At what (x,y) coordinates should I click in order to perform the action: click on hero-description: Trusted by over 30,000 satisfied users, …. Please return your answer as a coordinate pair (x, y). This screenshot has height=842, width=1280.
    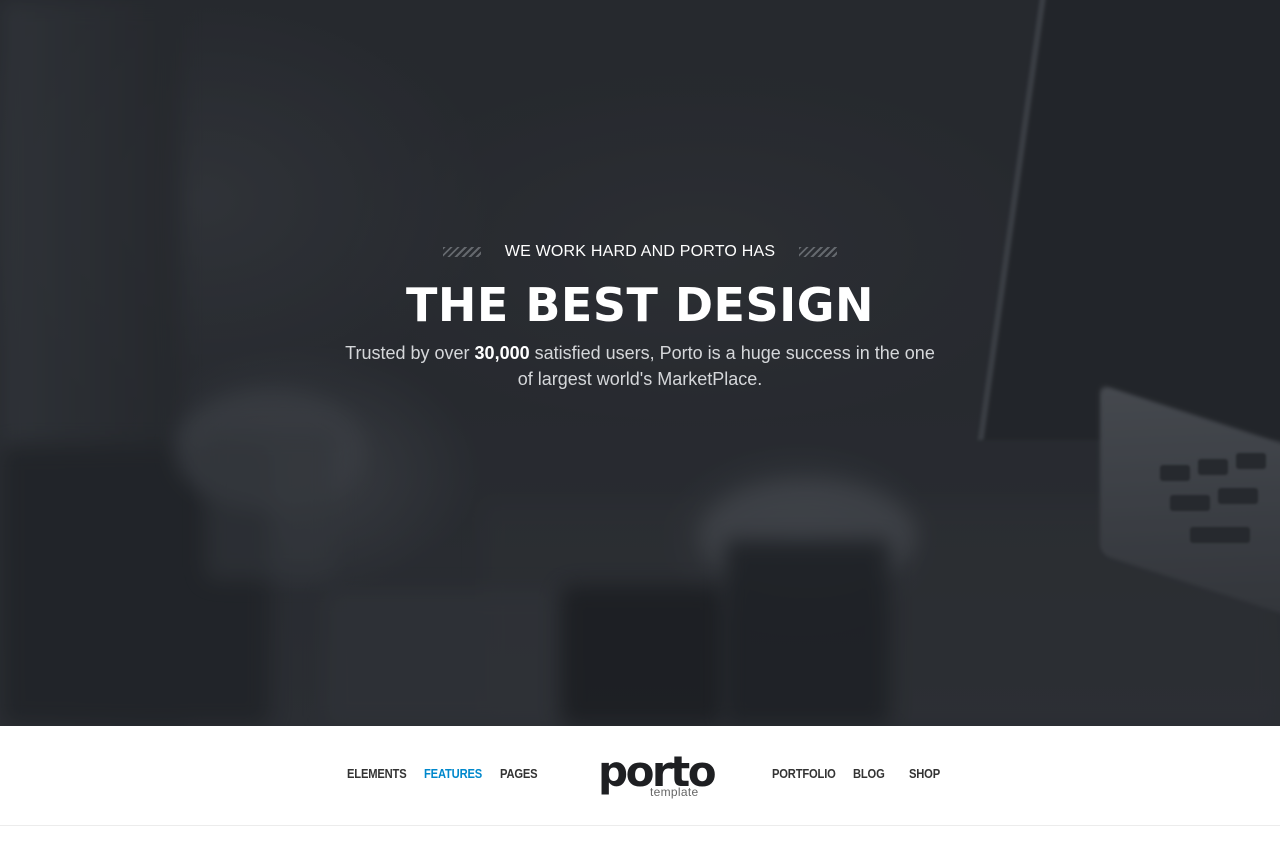
    Looking at the image, I should click on (640, 366).